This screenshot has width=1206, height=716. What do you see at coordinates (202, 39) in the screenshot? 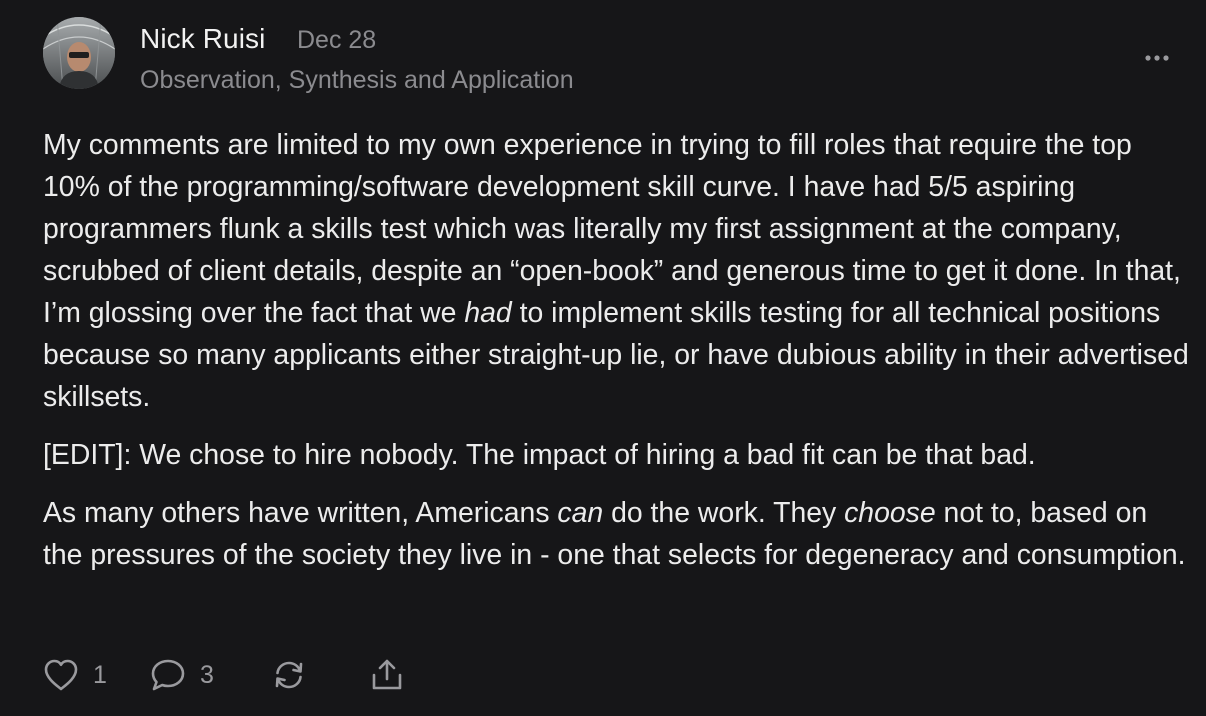
I see `author-name: Nick Ruisi` at bounding box center [202, 39].